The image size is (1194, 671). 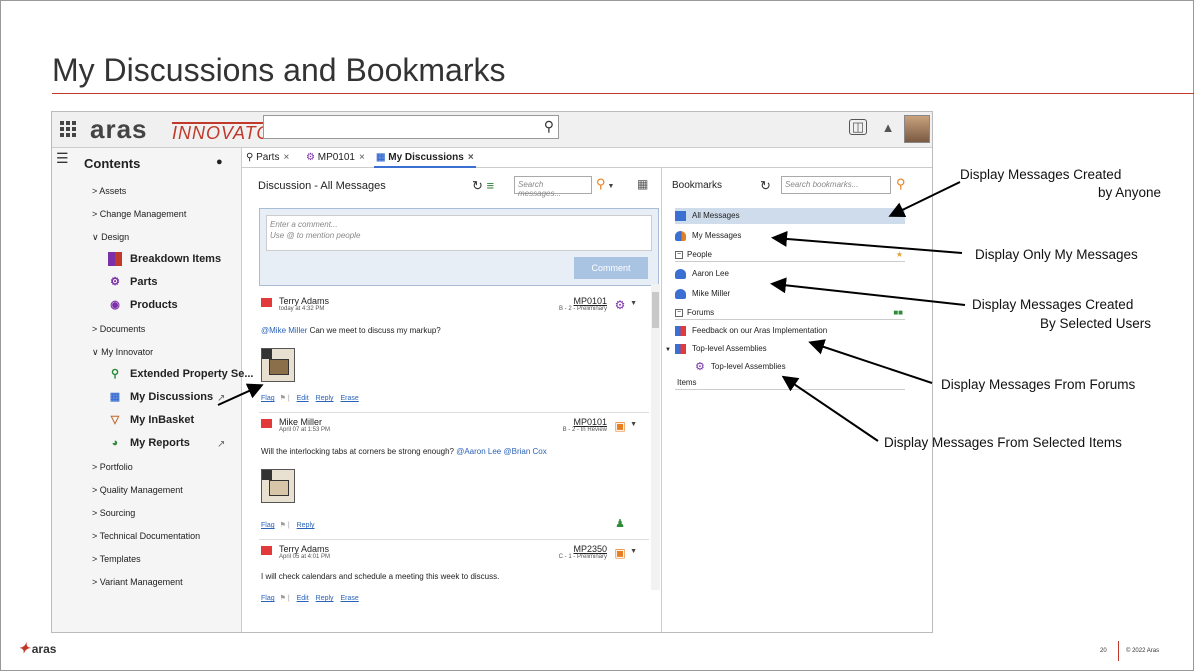 I want to click on global-search-input: ⚲, so click(x=411, y=127).